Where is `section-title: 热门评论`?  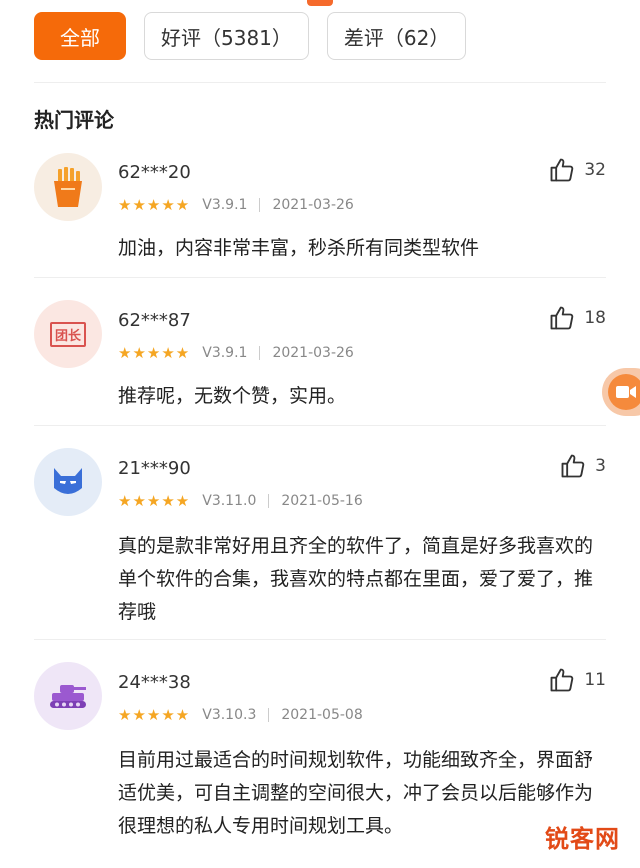
section-title: 热门评论 is located at coordinates (74, 120).